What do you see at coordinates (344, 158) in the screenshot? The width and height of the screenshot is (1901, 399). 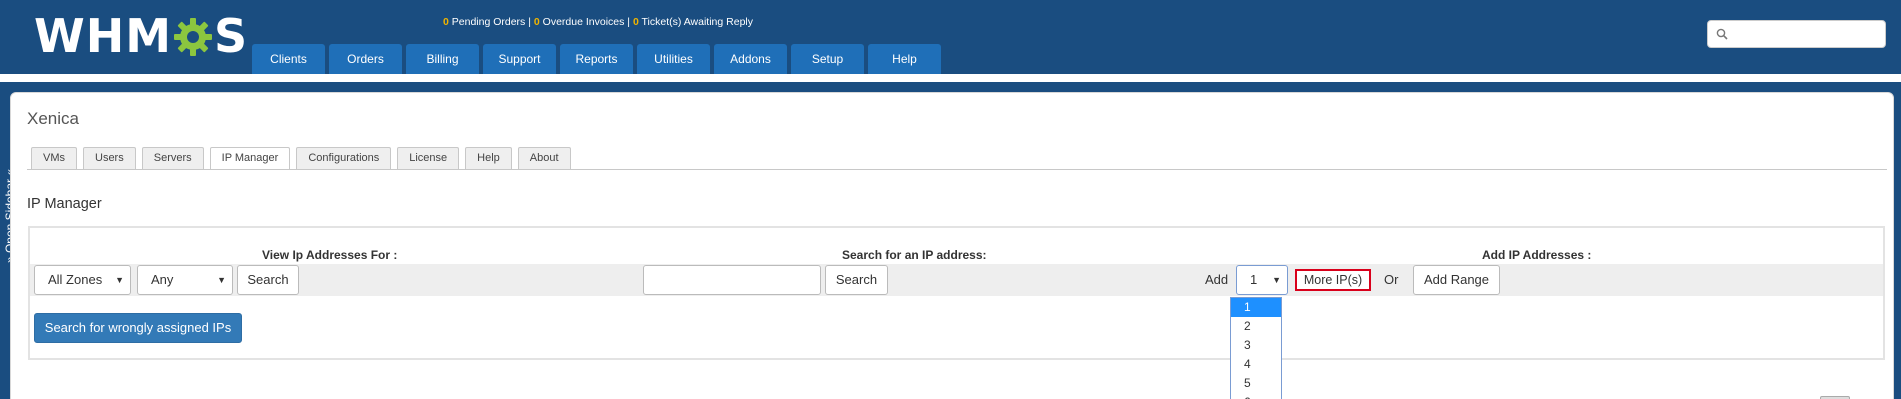 I see `tab-configurations: Configurations` at bounding box center [344, 158].